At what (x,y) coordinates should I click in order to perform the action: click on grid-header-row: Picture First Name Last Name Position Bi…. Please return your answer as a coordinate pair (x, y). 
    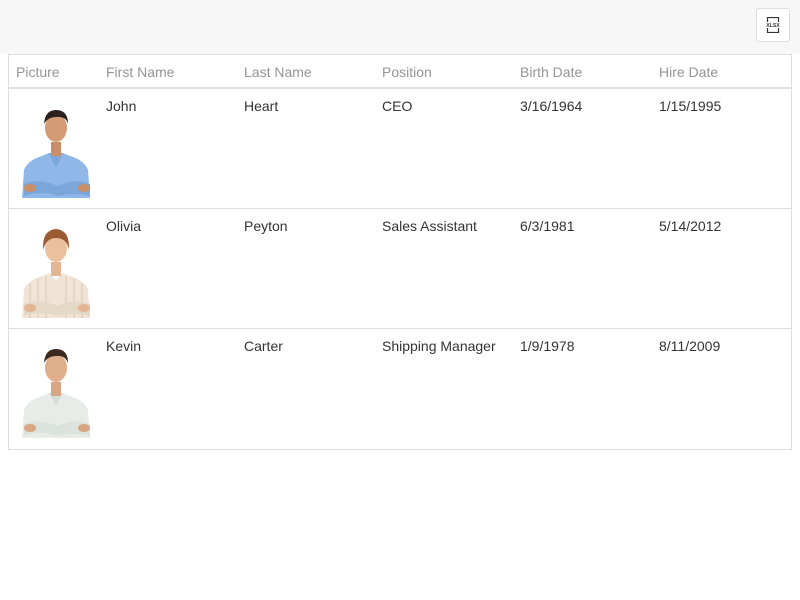
    Looking at the image, I should click on (400, 72).